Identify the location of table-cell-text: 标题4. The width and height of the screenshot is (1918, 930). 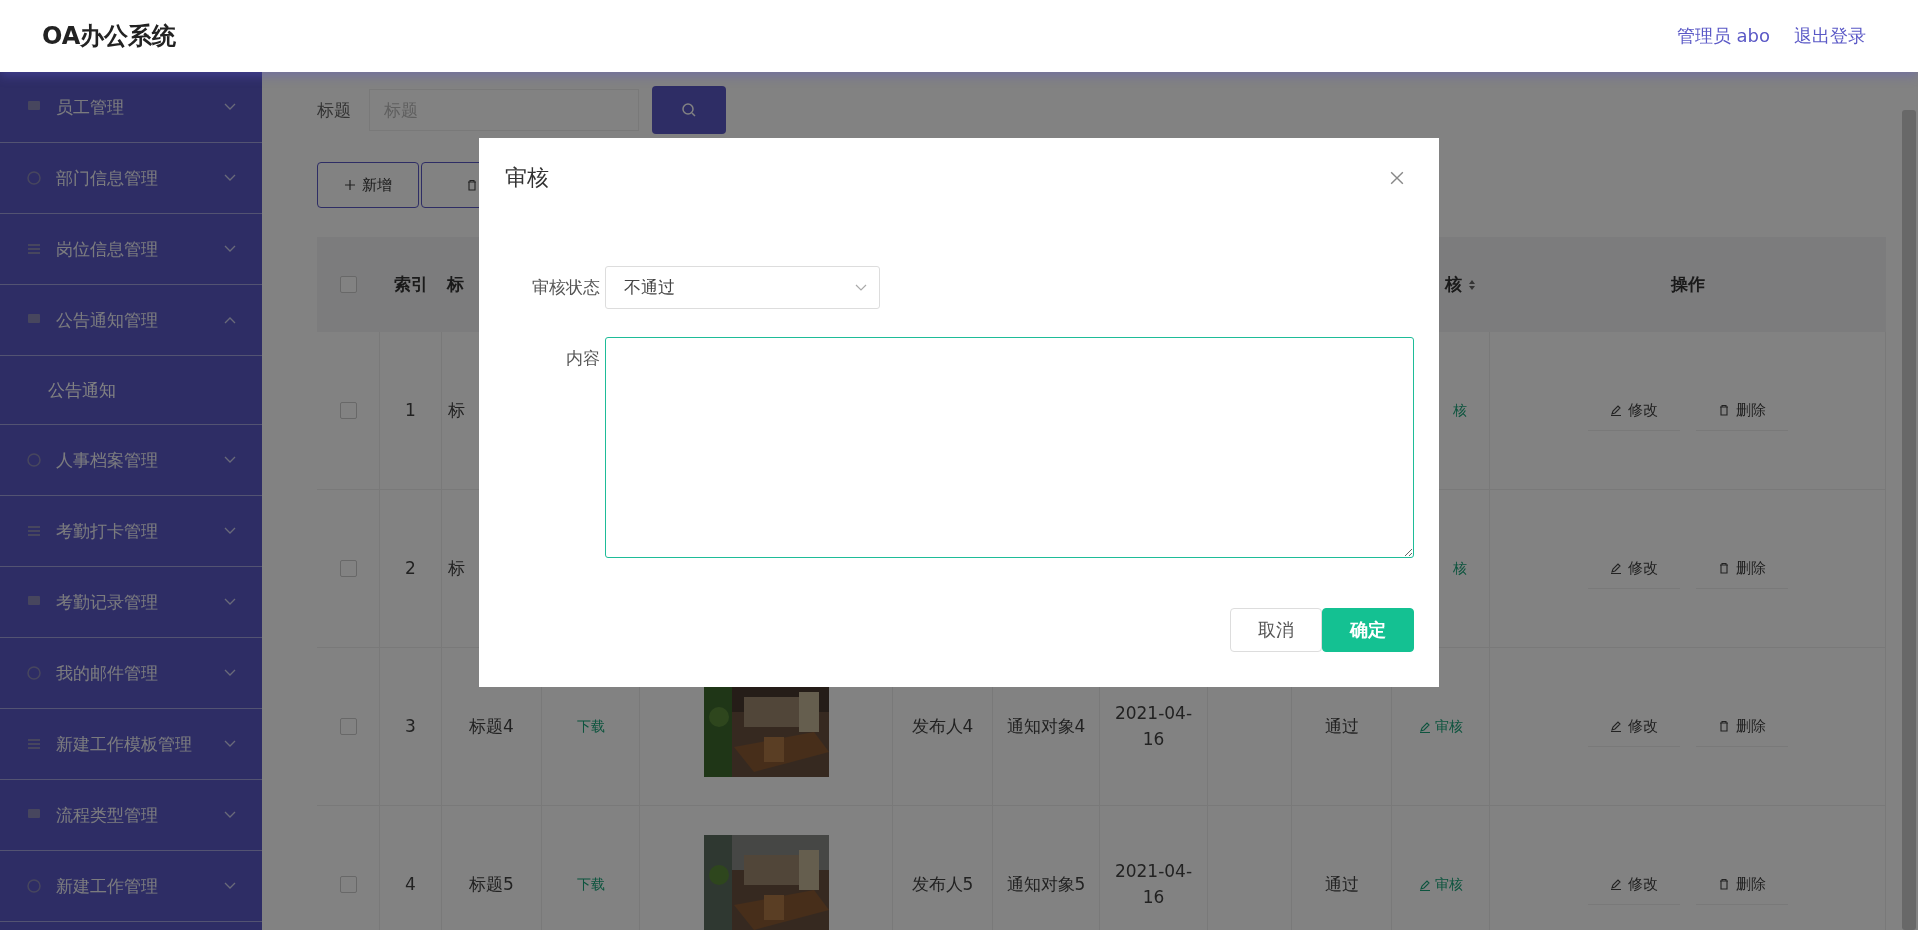
(491, 726).